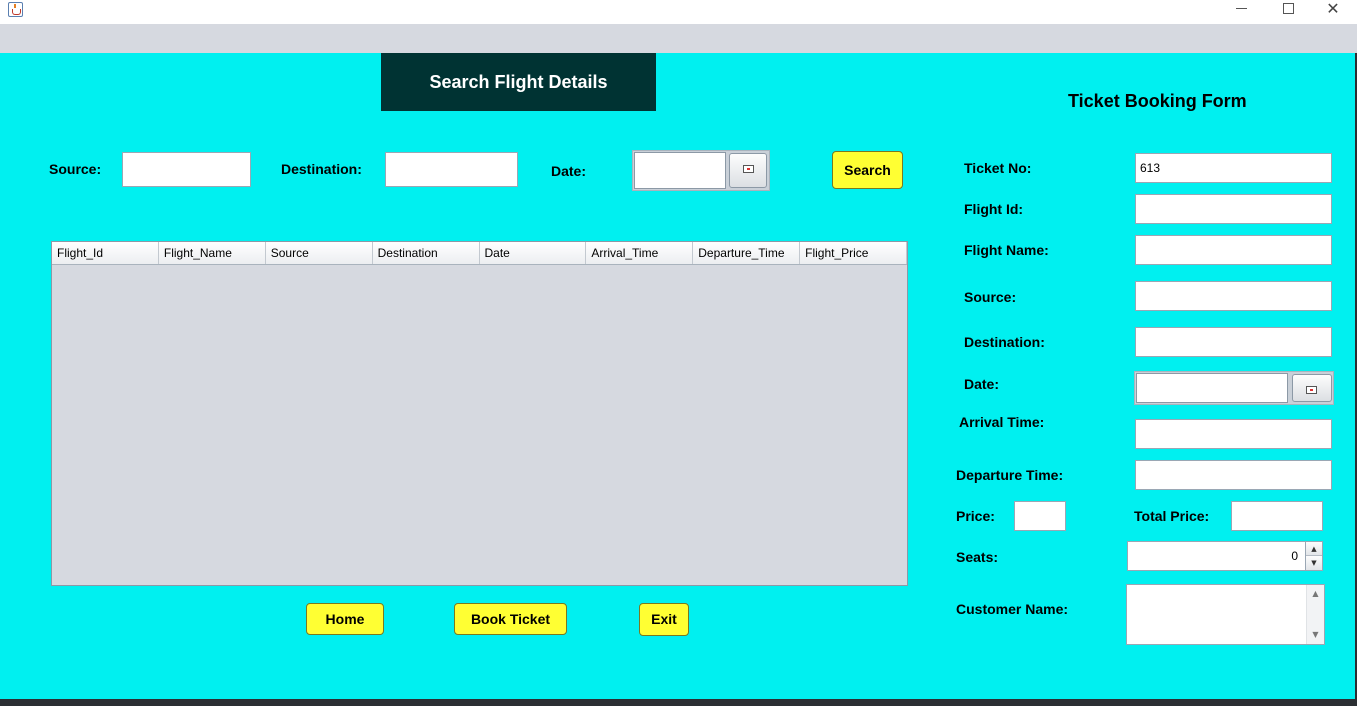  Describe the element at coordinates (1288, 11) in the screenshot. I see `maximize-icon` at that location.